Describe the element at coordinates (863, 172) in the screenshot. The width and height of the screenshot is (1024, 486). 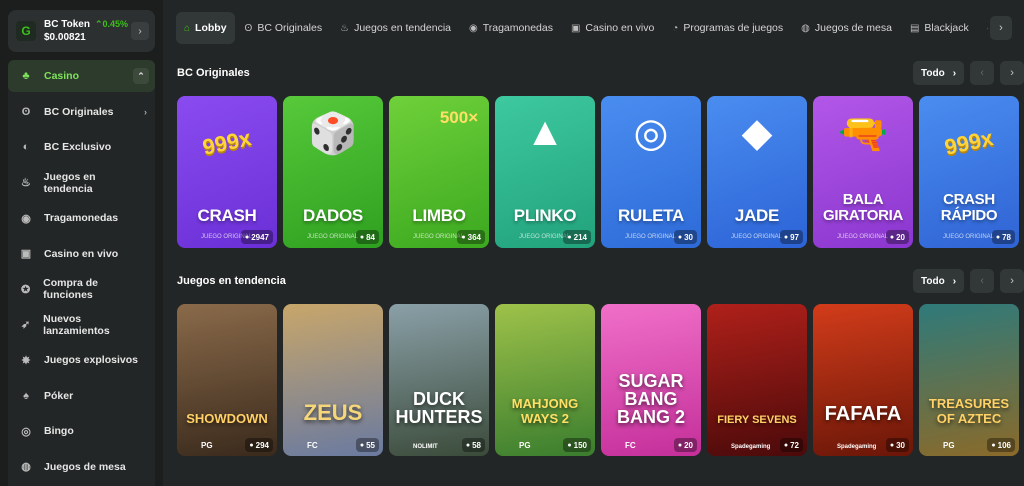
I see `game-card: 🔫 BALA GIRATORIA JUEGO ORIGINAL ● 20` at that location.